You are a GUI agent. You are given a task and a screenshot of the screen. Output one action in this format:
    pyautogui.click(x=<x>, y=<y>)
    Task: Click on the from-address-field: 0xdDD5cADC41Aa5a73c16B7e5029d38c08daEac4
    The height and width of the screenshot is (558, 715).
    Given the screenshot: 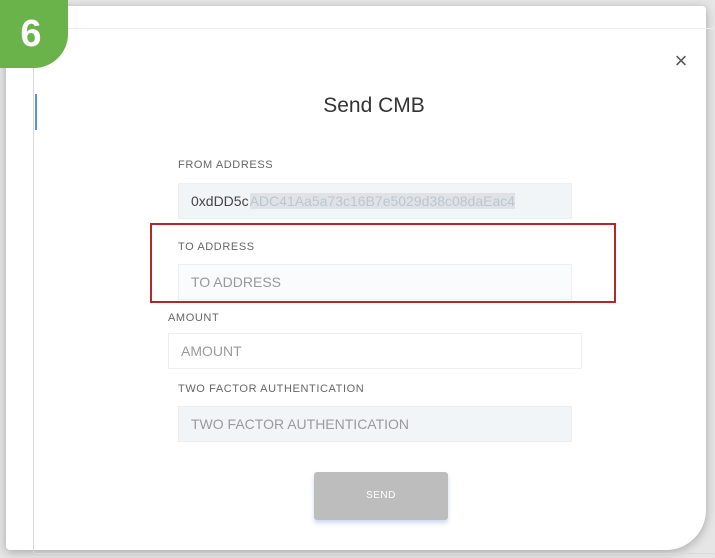 What is the action you would take?
    pyautogui.click(x=375, y=201)
    